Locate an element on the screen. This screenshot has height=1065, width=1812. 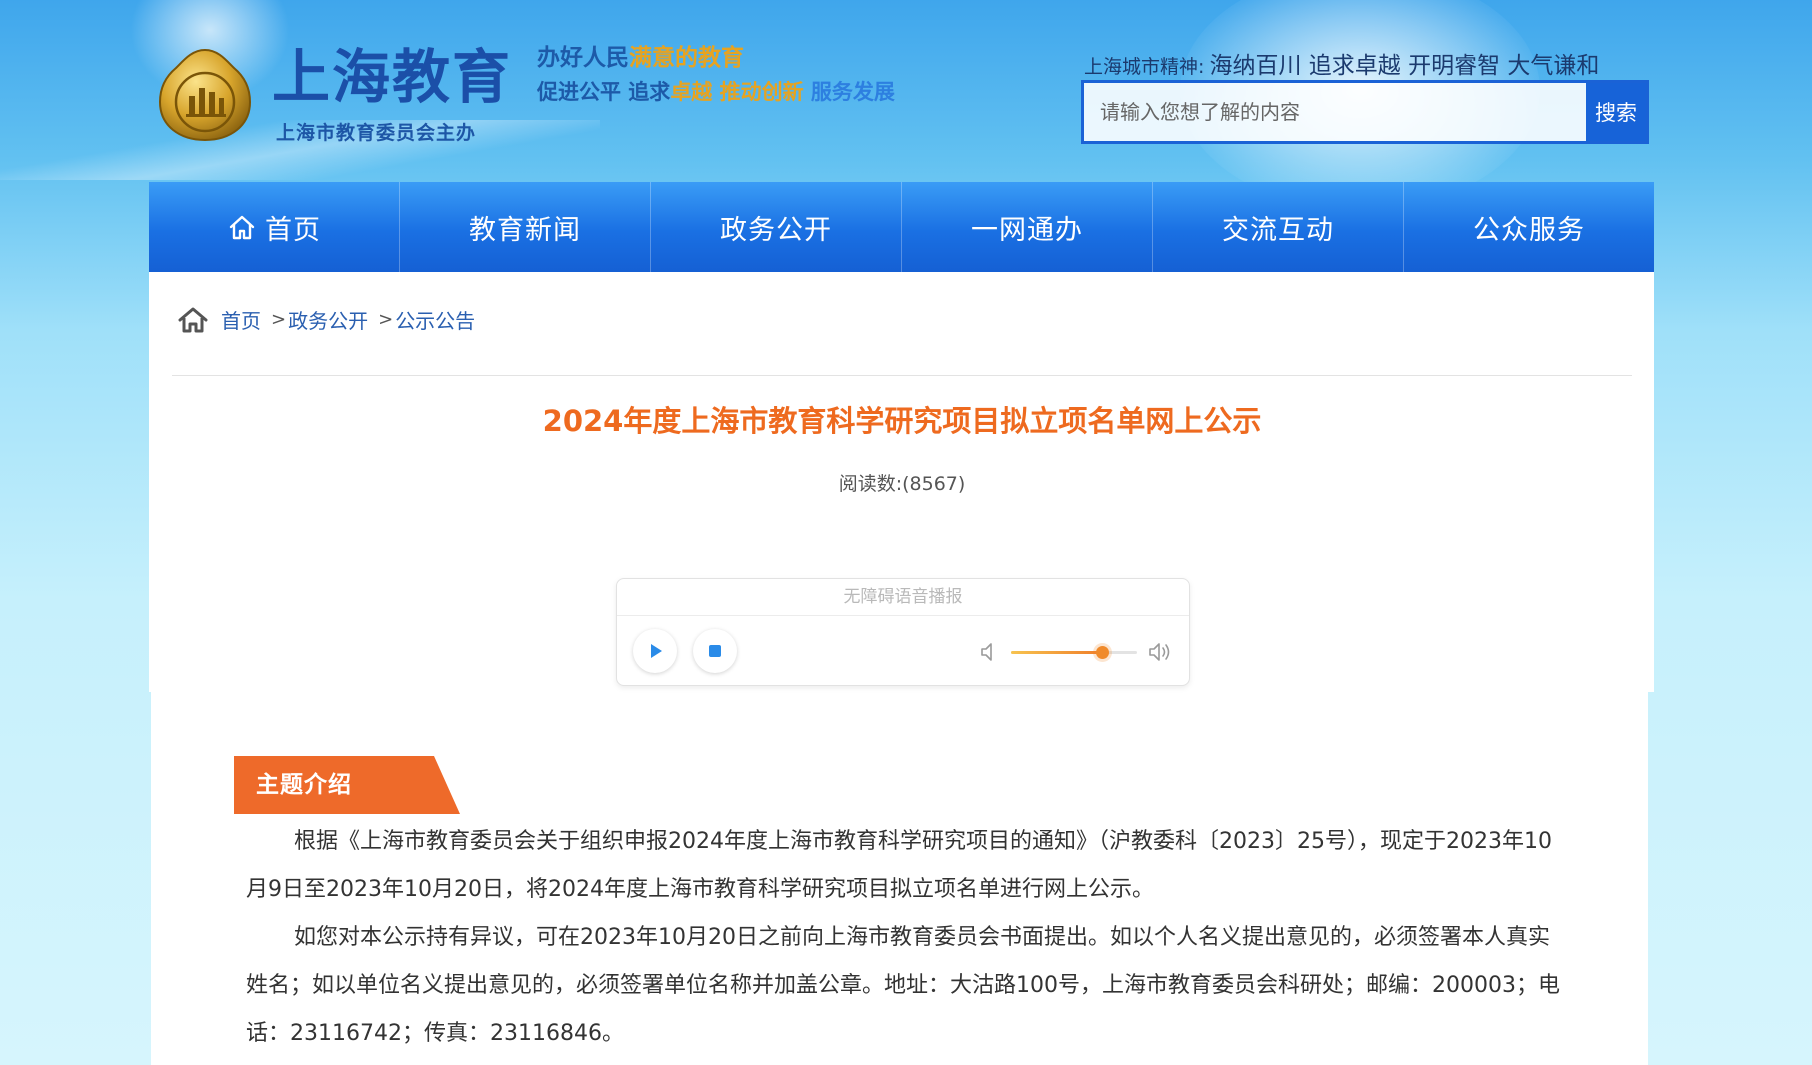
city-spirit: 上海城市精神: 海纳百川 追求卓越 开明睿智 大气谦和 is located at coordinates (1341, 63).